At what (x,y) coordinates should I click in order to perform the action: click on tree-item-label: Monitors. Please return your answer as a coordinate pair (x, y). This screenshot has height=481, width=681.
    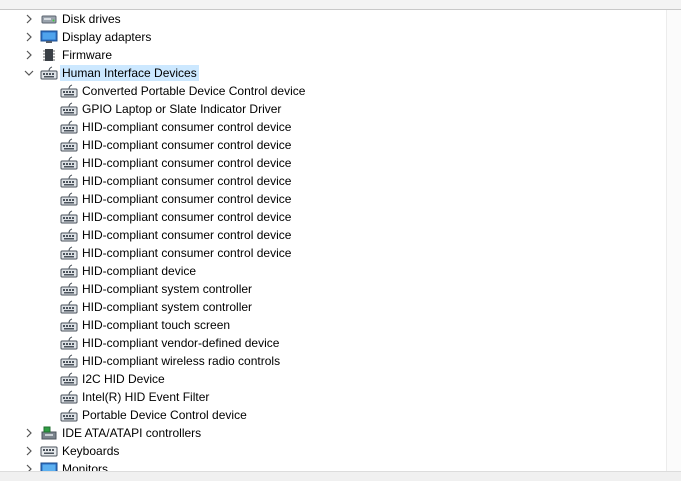
    Looking at the image, I should click on (85, 466).